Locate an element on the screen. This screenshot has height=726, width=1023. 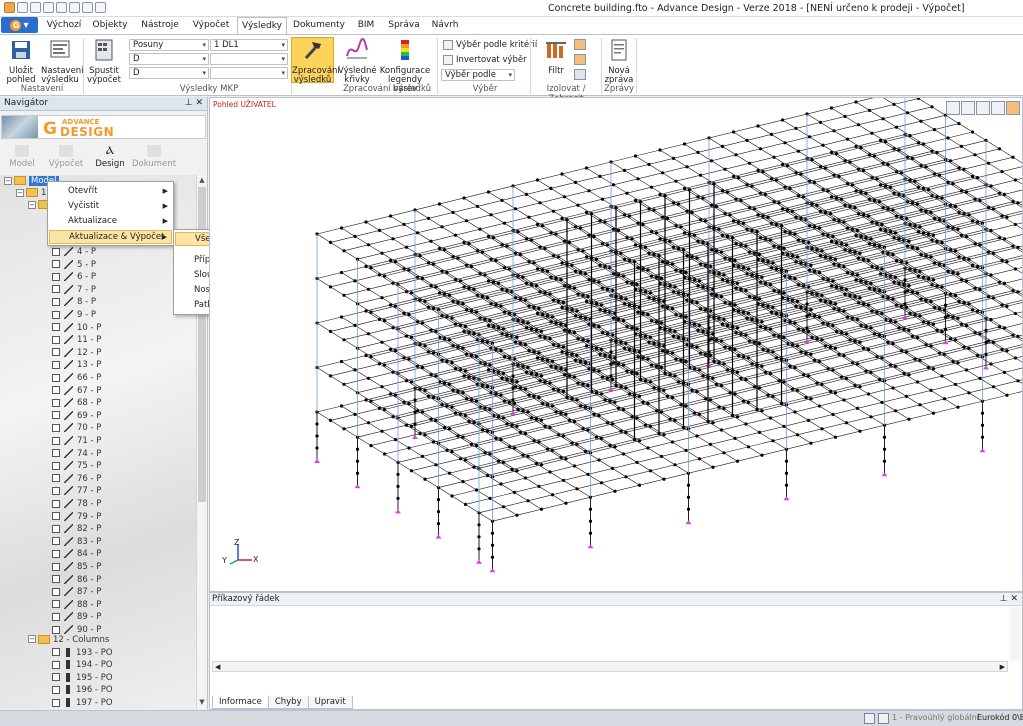
tree-beam-item: 89 - P is located at coordinates (76, 617).